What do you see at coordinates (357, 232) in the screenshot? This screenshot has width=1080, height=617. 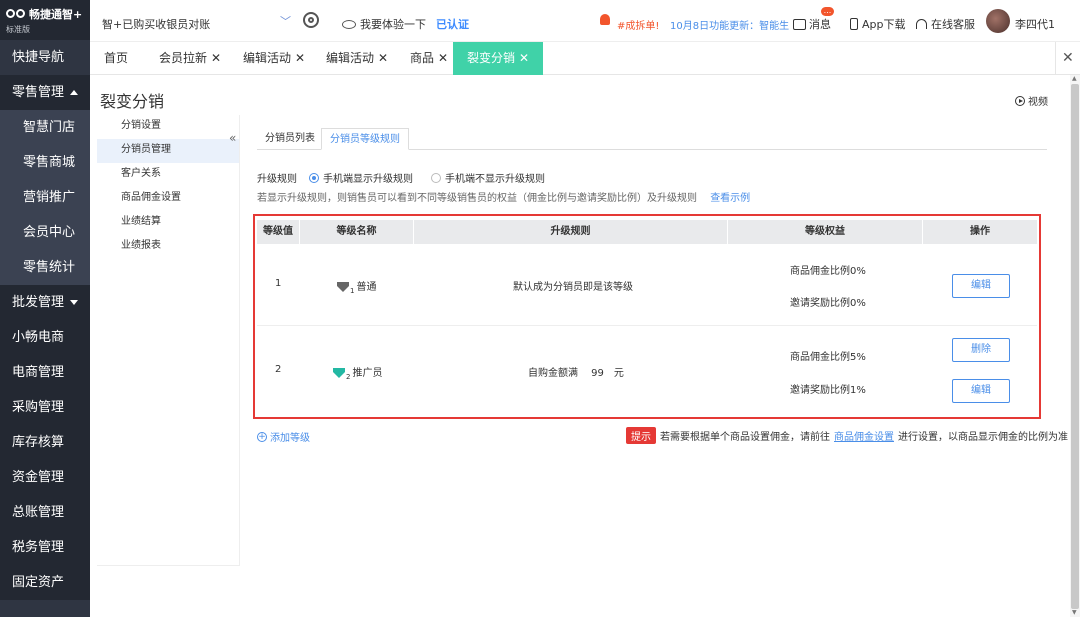 I see `col-name: 等级名称` at bounding box center [357, 232].